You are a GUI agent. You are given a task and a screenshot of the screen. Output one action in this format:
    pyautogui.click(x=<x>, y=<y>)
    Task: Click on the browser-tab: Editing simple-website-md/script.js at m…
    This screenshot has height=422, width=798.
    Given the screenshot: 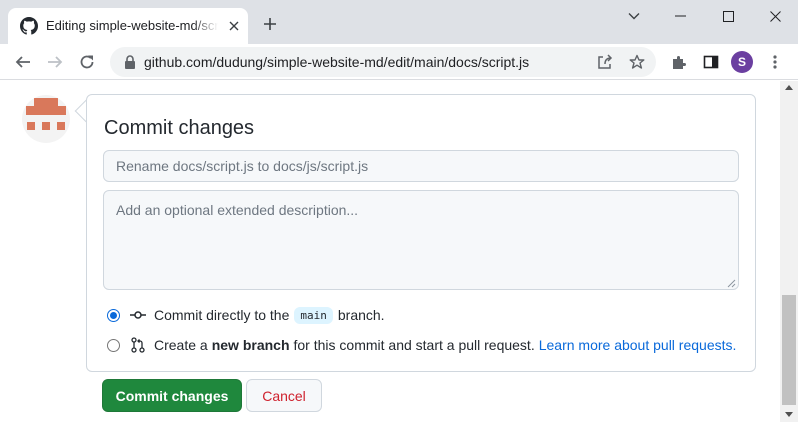 What is the action you would take?
    pyautogui.click(x=128, y=26)
    